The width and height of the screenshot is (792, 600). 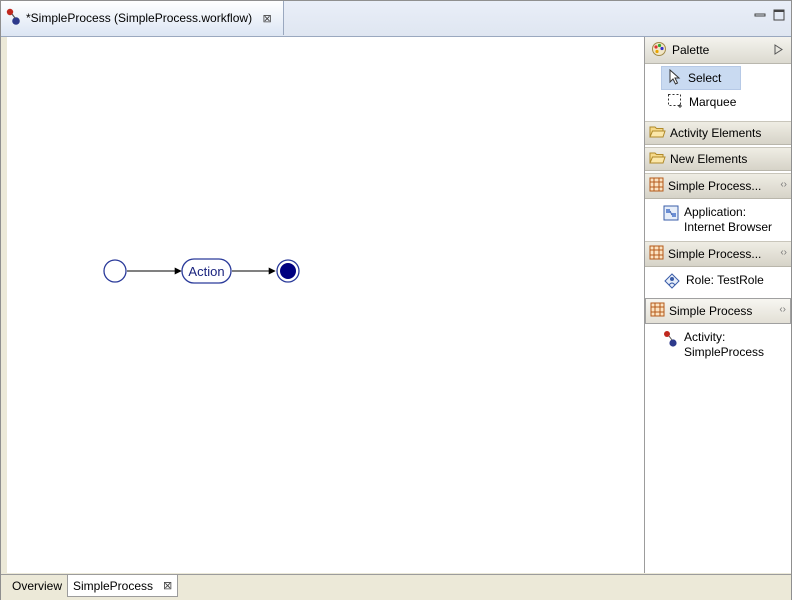 I want to click on tab-label: Overview, so click(x=37, y=586).